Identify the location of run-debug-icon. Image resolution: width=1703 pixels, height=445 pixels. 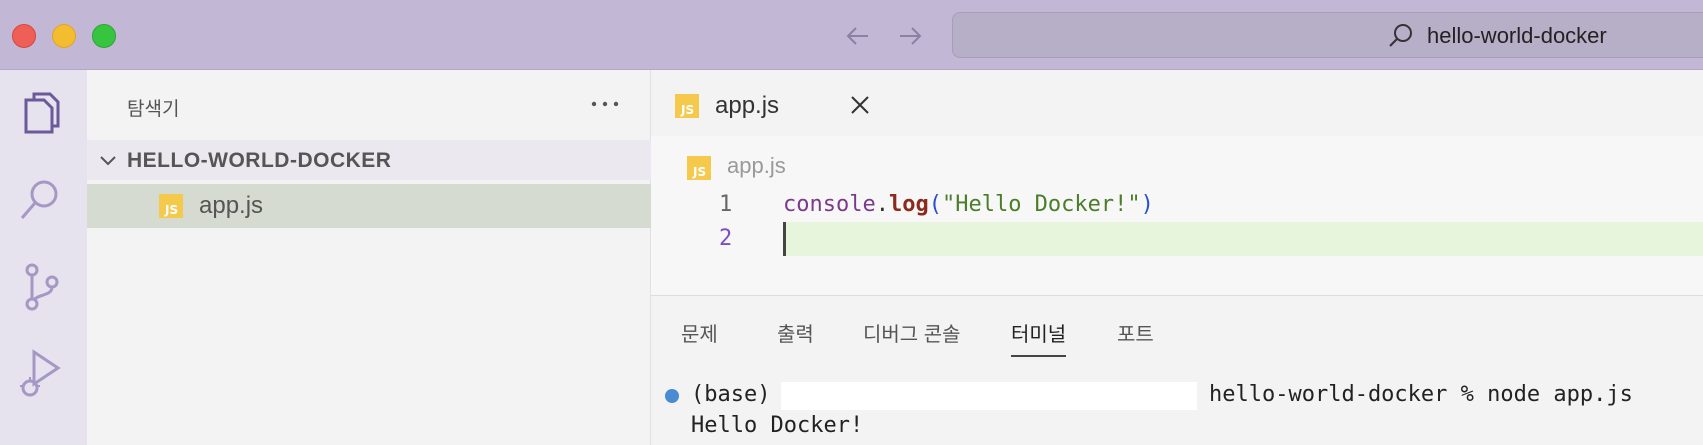
(41, 373).